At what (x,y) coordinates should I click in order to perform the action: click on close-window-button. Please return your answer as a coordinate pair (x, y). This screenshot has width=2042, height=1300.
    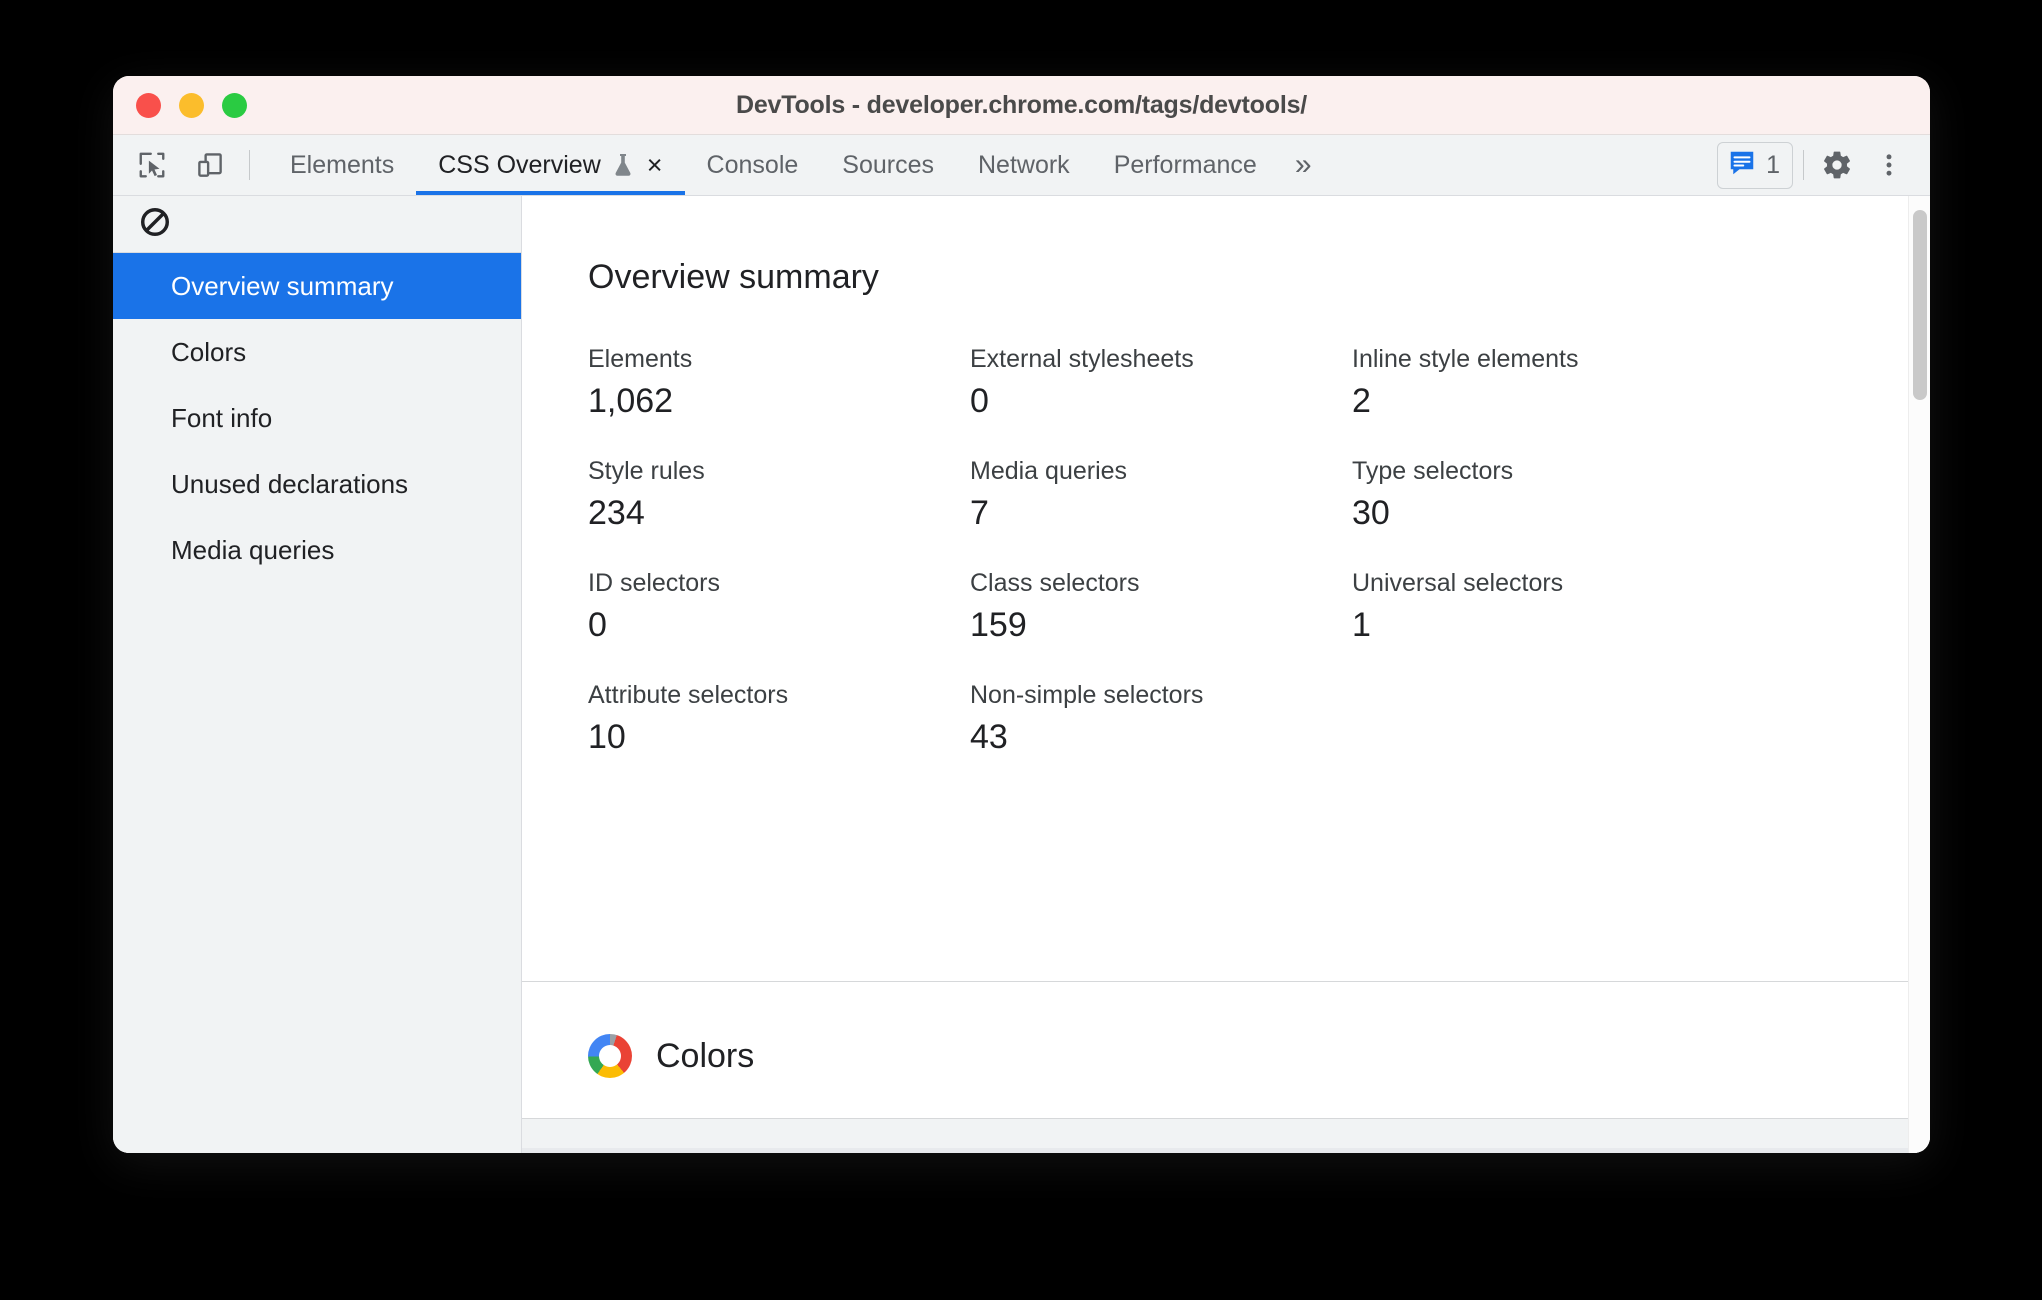
    Looking at the image, I should click on (148, 105).